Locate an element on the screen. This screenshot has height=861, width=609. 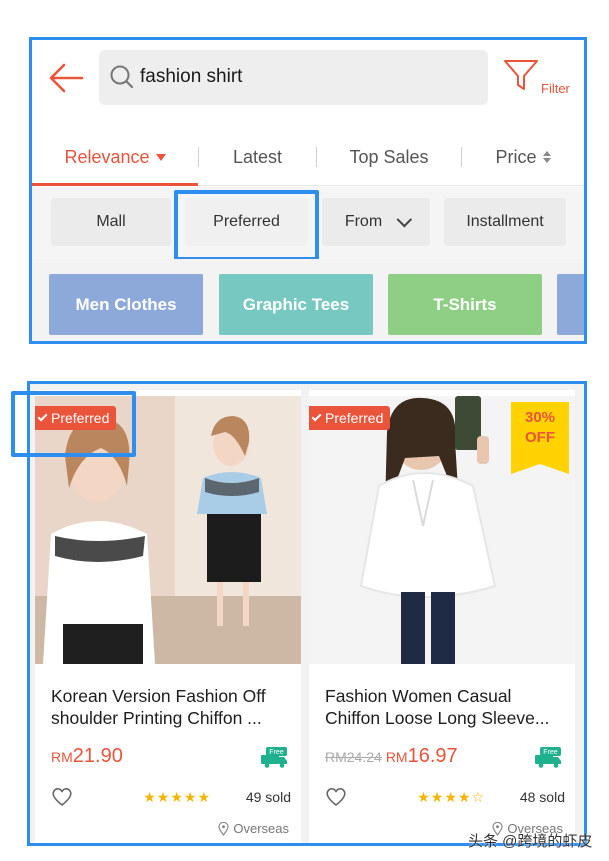
tab-latest: Latest is located at coordinates (257, 157).